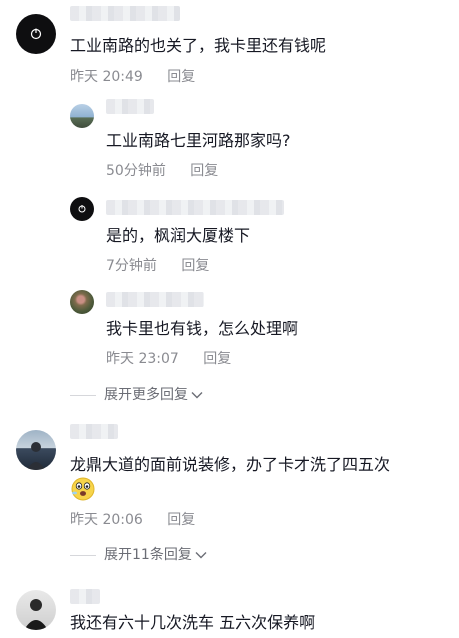 This screenshot has height=638, width=459. I want to click on comment-text: 工业南路的也关了，我卡里还有钱呢, so click(198, 45).